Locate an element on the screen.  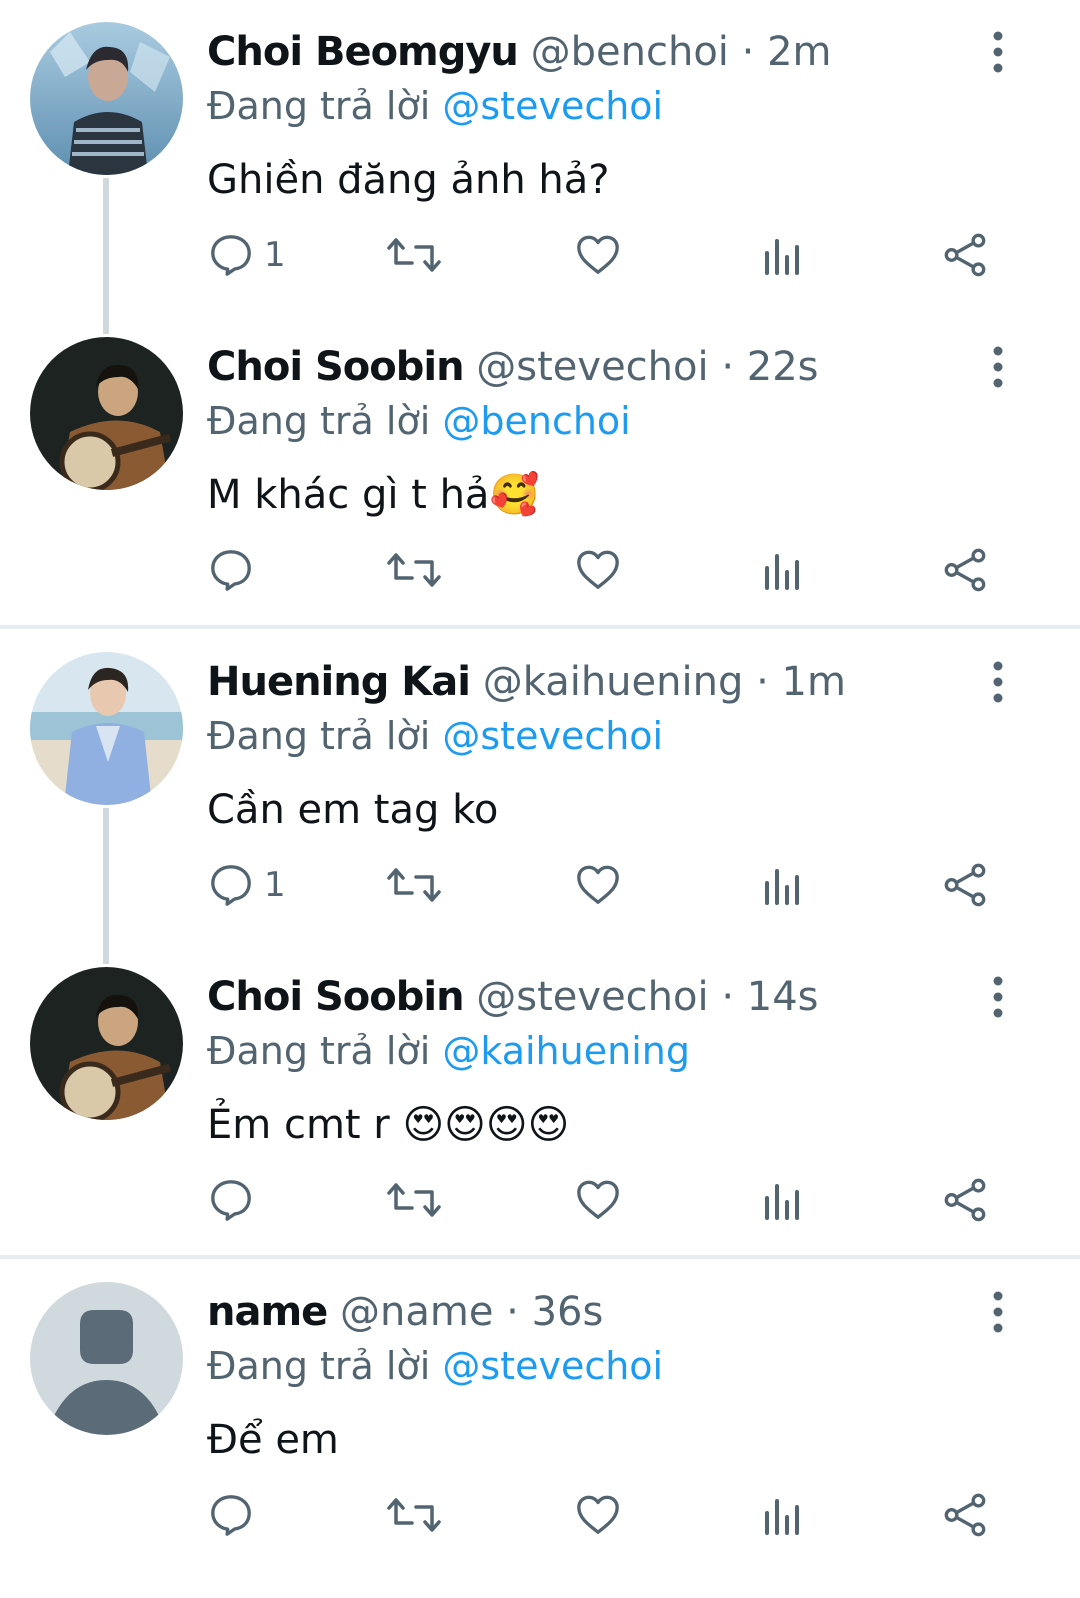
user-handle: @kaihuening is located at coordinates (613, 682).